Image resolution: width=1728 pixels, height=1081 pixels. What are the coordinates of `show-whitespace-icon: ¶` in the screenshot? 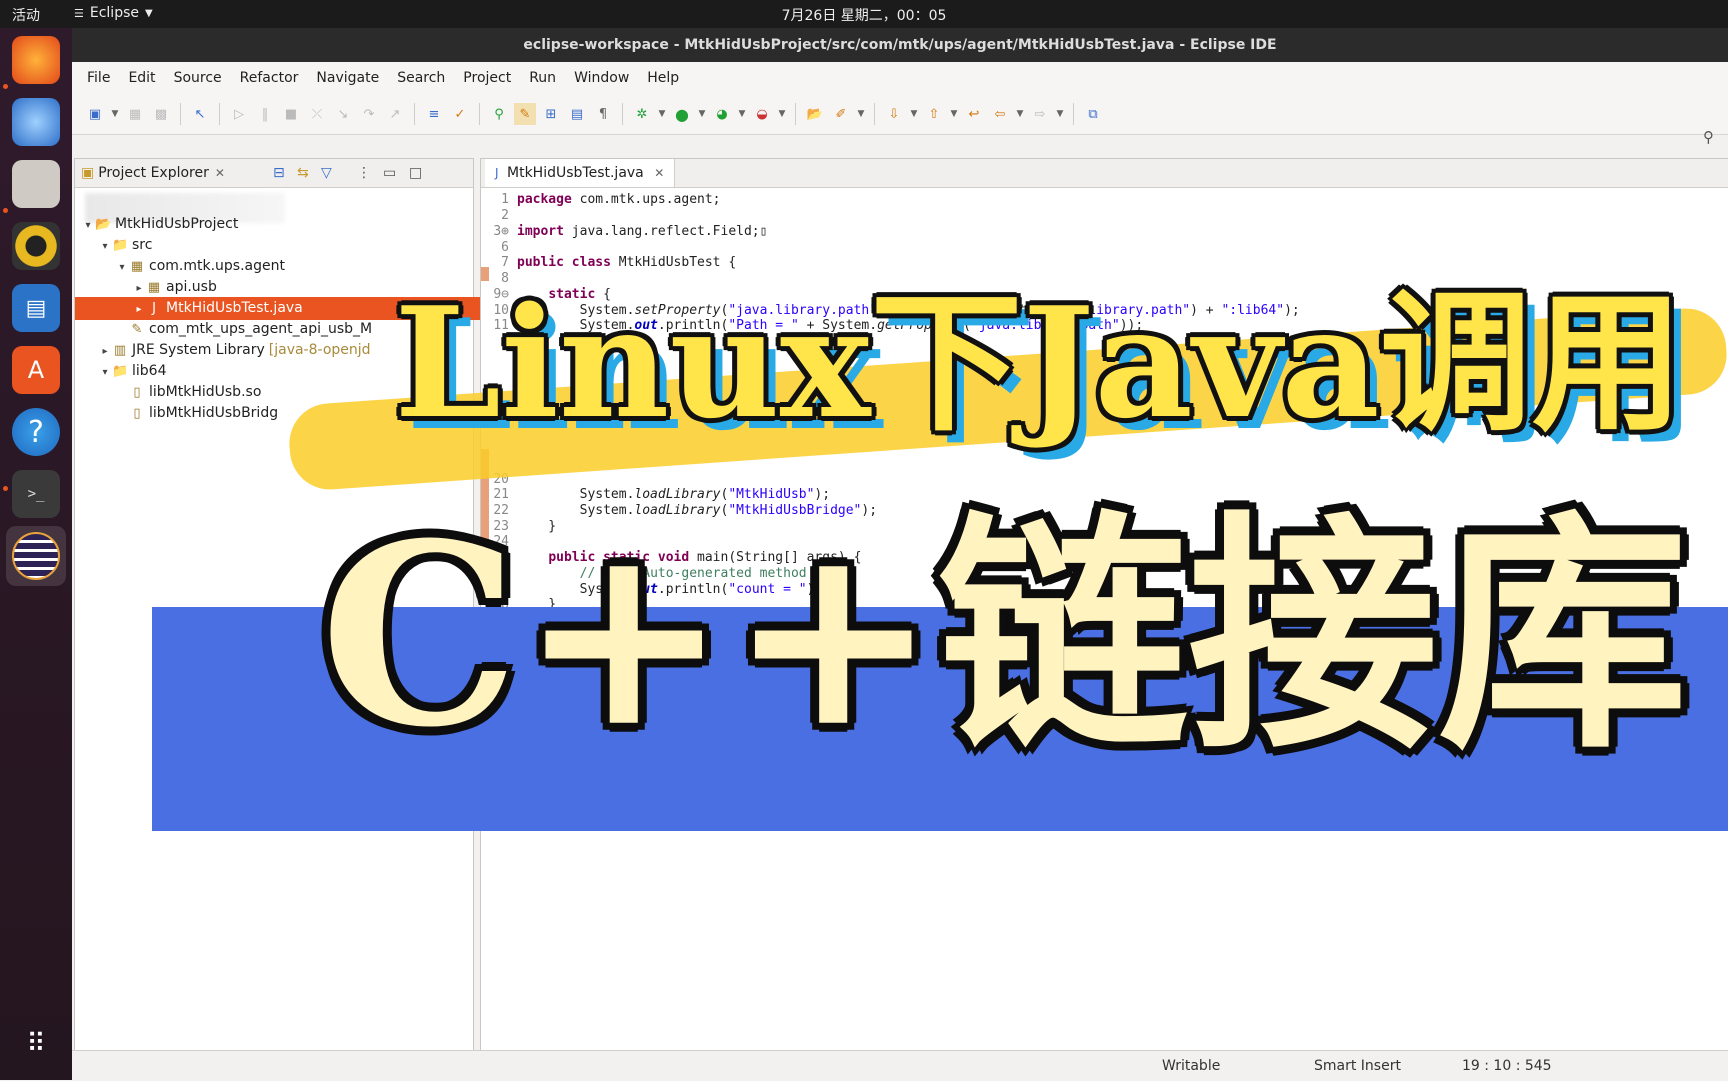 It's located at (603, 114).